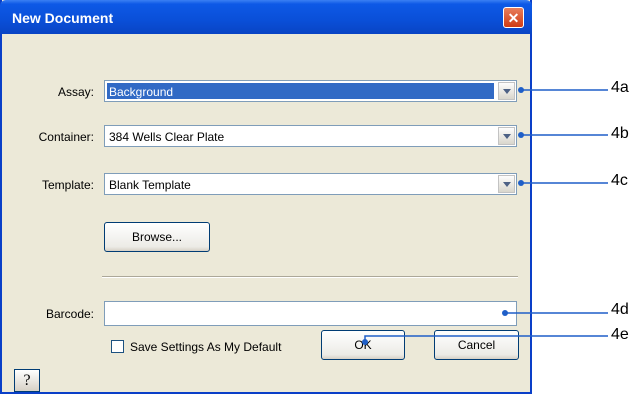 This screenshot has width=638, height=394. Describe the element at coordinates (620, 133) in the screenshot. I see `callout-label-4b: 4b` at that location.